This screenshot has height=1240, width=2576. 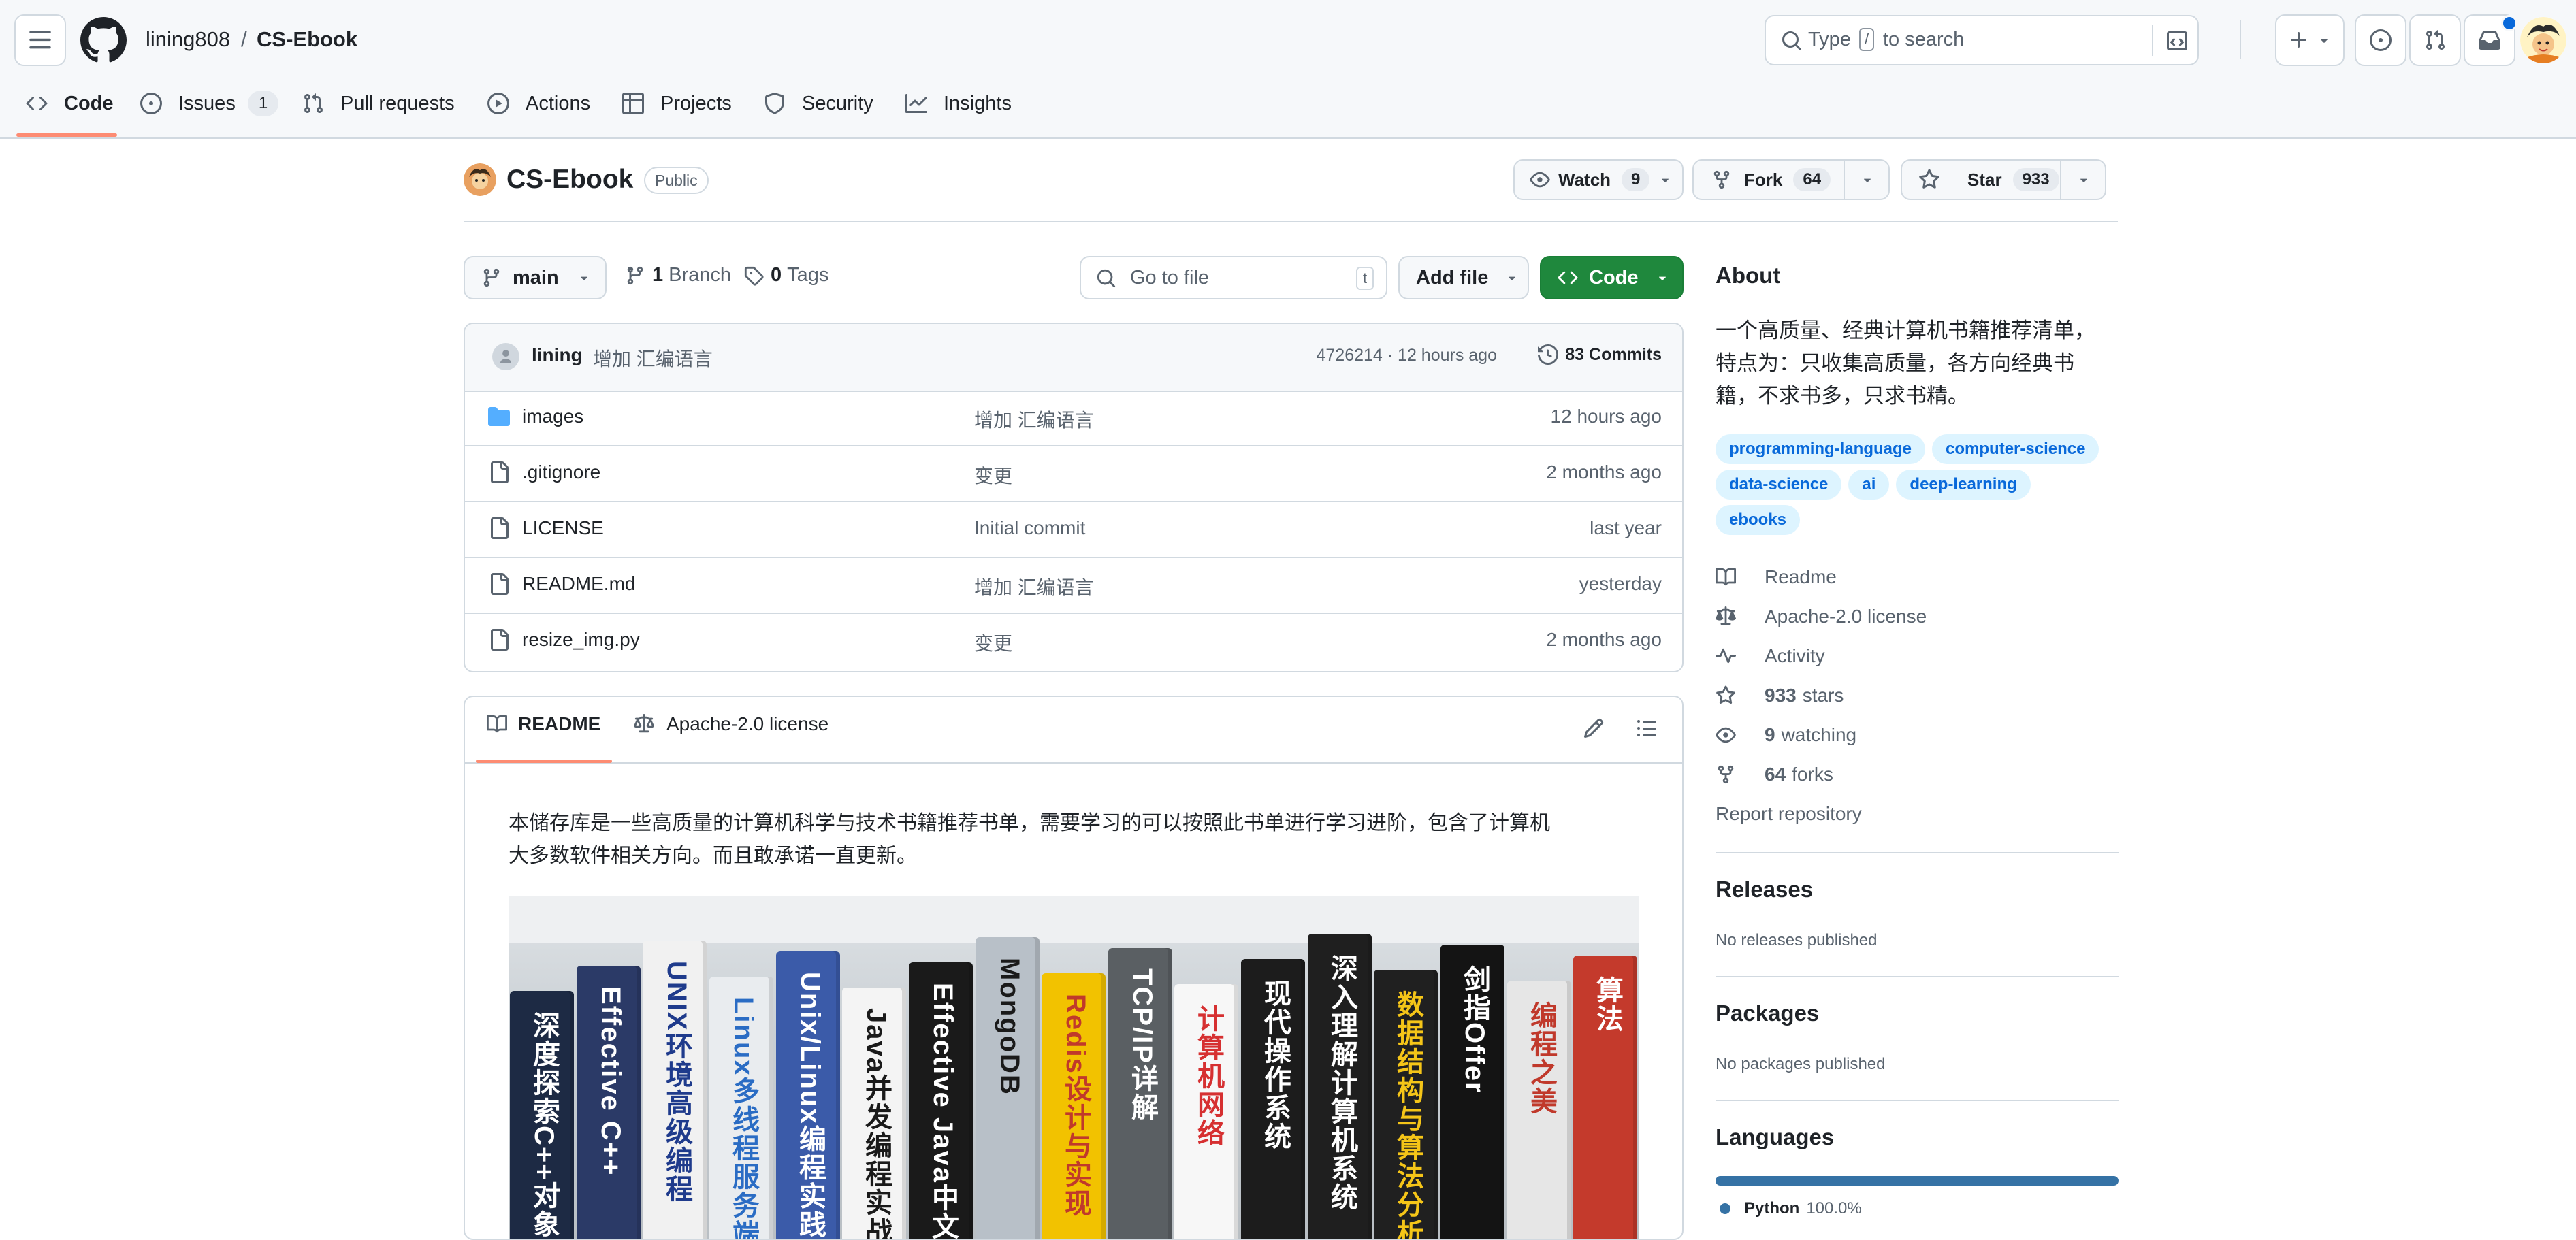 What do you see at coordinates (543, 724) in the screenshot?
I see `tab-readme: README` at bounding box center [543, 724].